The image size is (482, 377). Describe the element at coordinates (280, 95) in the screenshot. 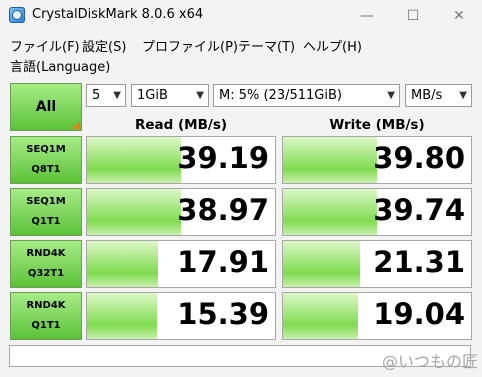

I see `drive-value: M: 5% (23/511GiB)` at that location.